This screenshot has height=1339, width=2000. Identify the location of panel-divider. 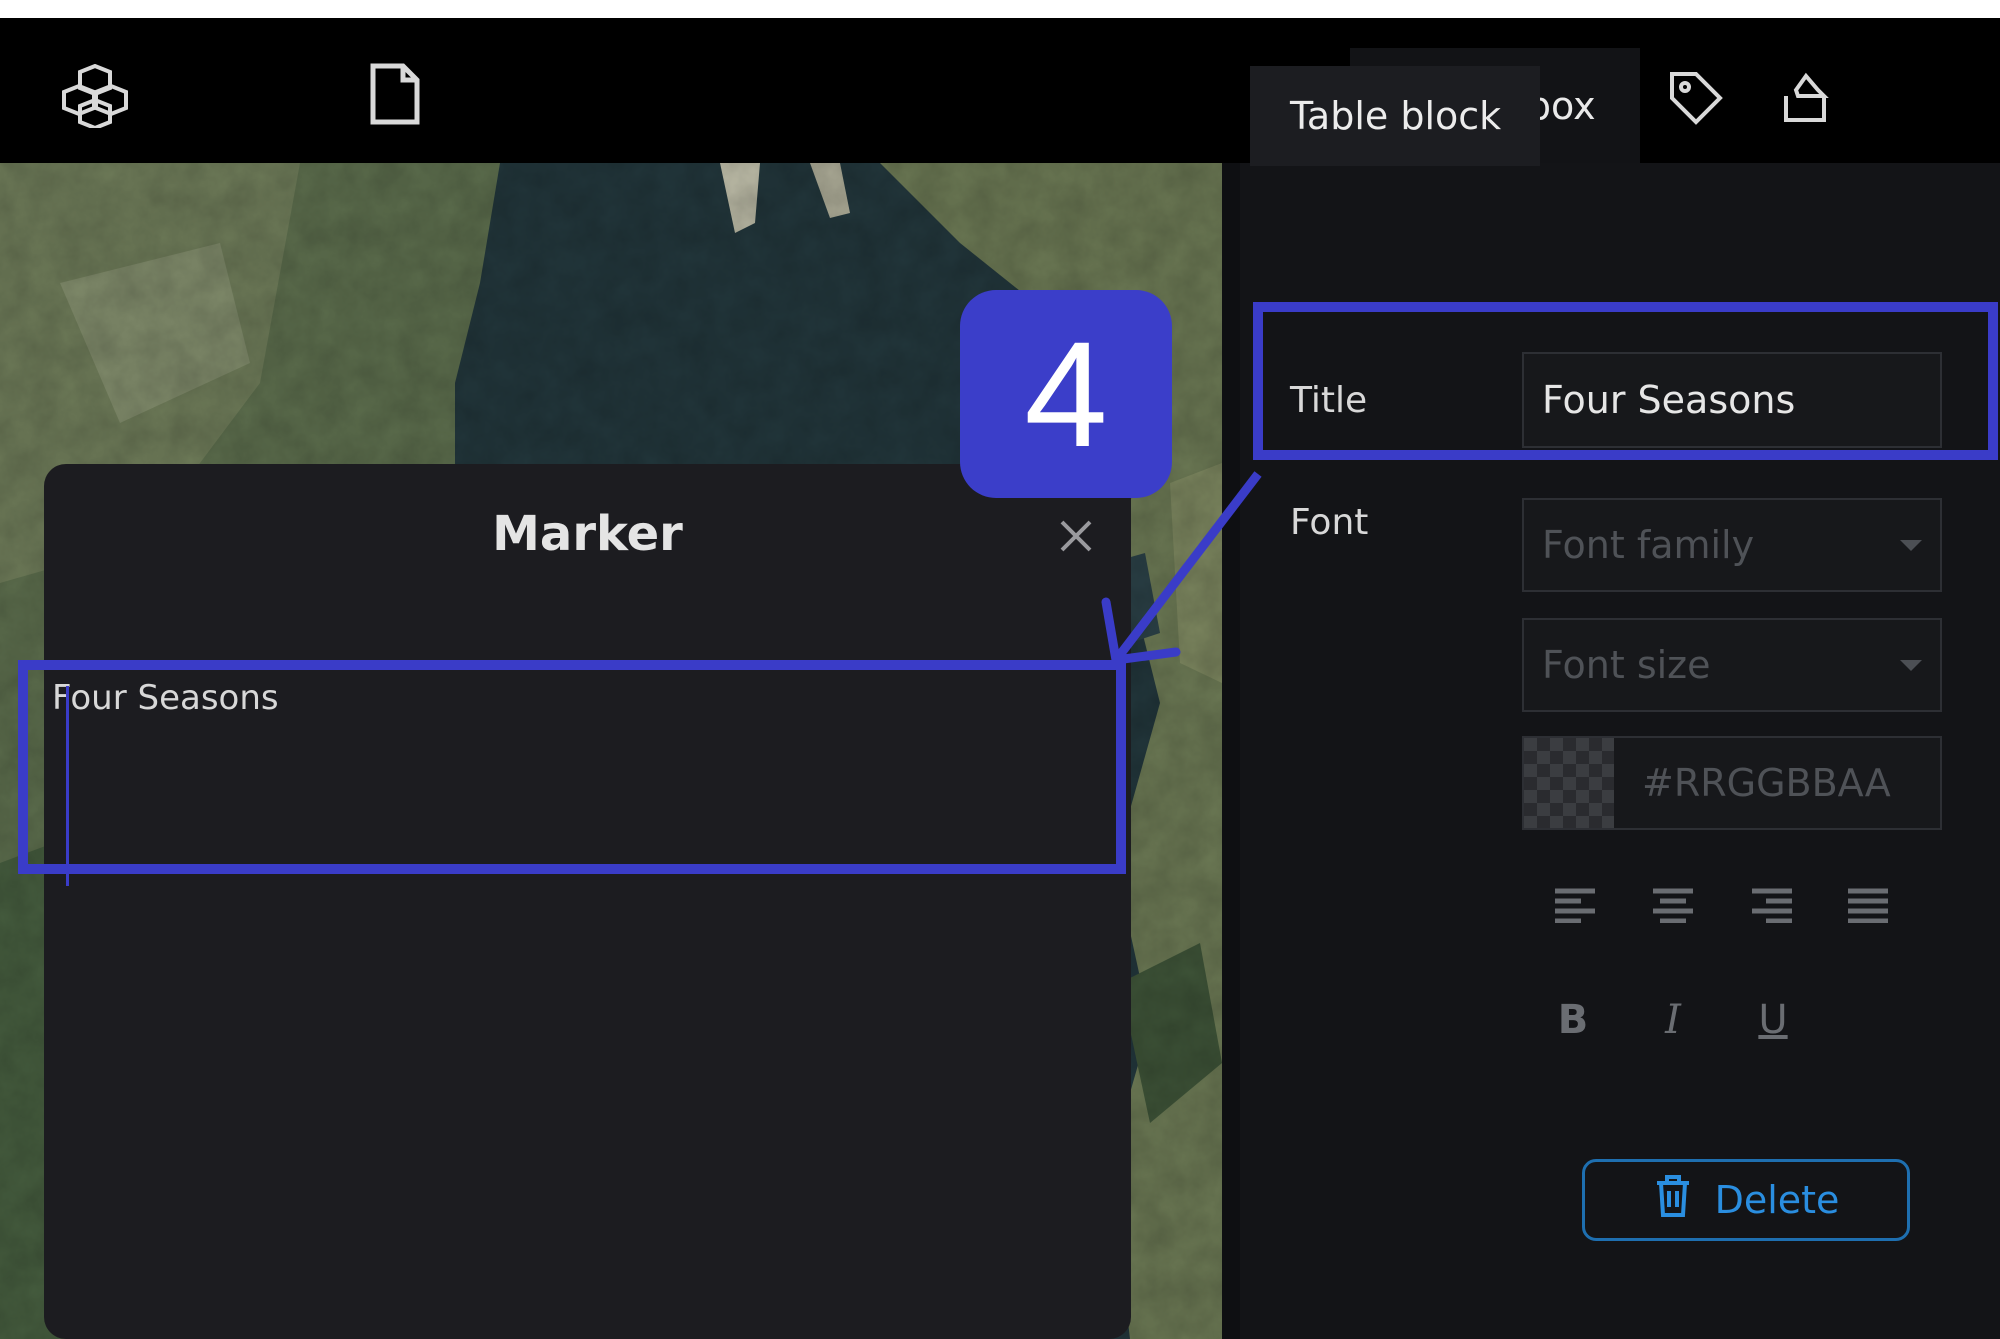
(1231, 751).